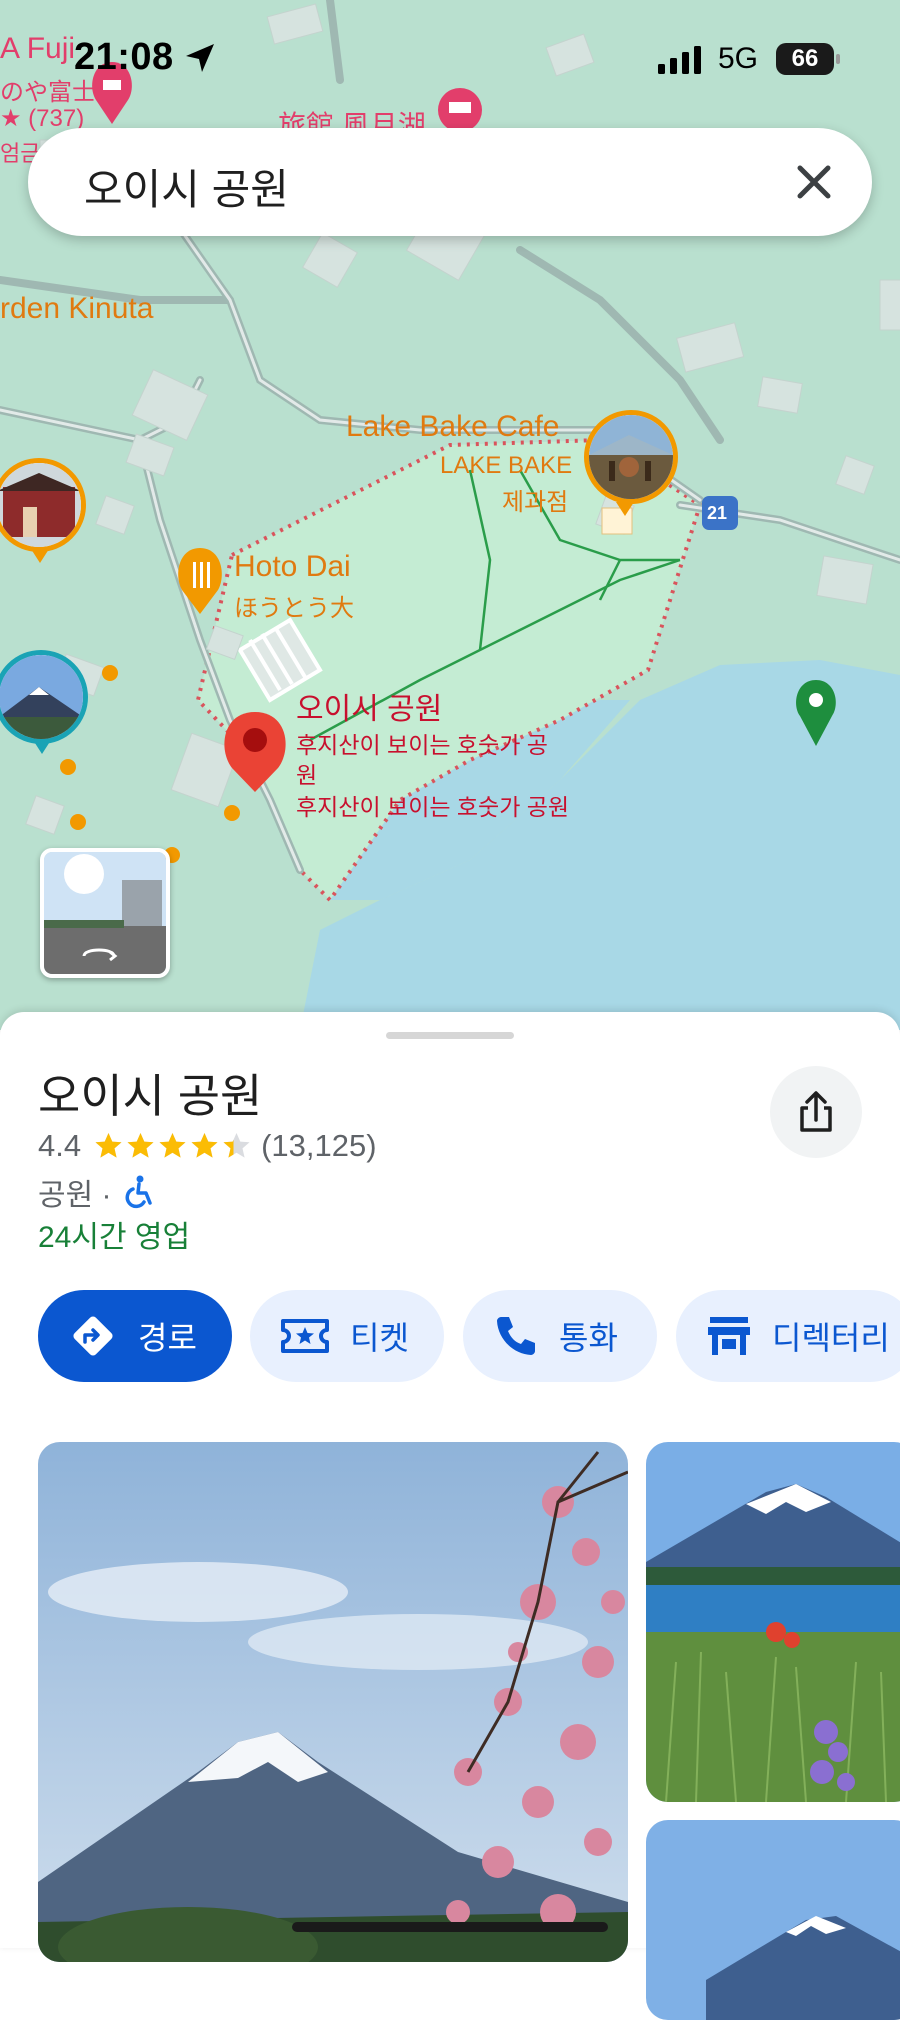 This screenshot has height=2020, width=900. Describe the element at coordinates (506, 465) in the screenshot. I see `map-label-cafe-branch-1: LAKE BAKE` at that location.